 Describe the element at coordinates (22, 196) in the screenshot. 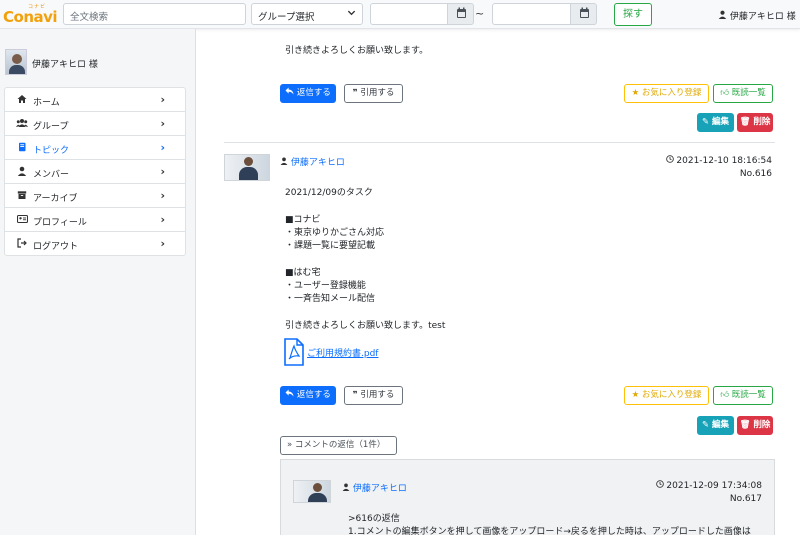

I see `archive-icon` at that location.